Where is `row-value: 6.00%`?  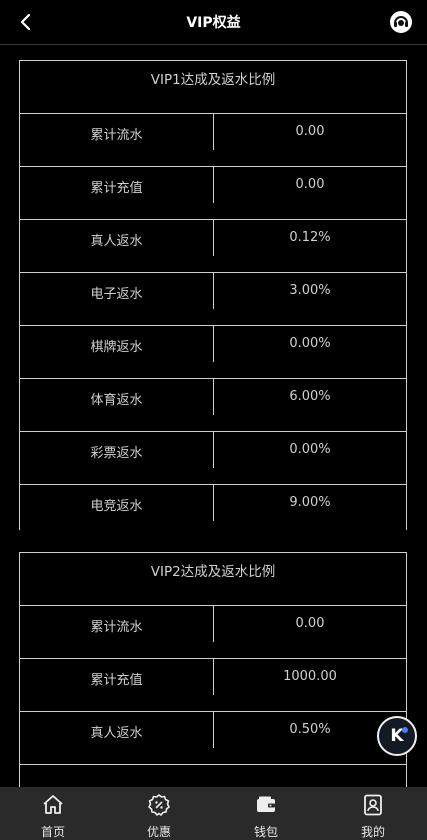 row-value: 6.00% is located at coordinates (310, 396).